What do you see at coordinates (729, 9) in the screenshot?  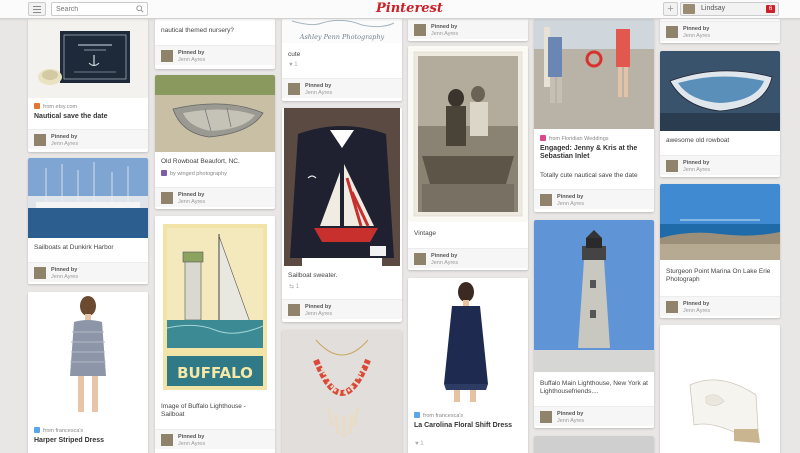 I see `user-menu-button: Lindsay 6` at bounding box center [729, 9].